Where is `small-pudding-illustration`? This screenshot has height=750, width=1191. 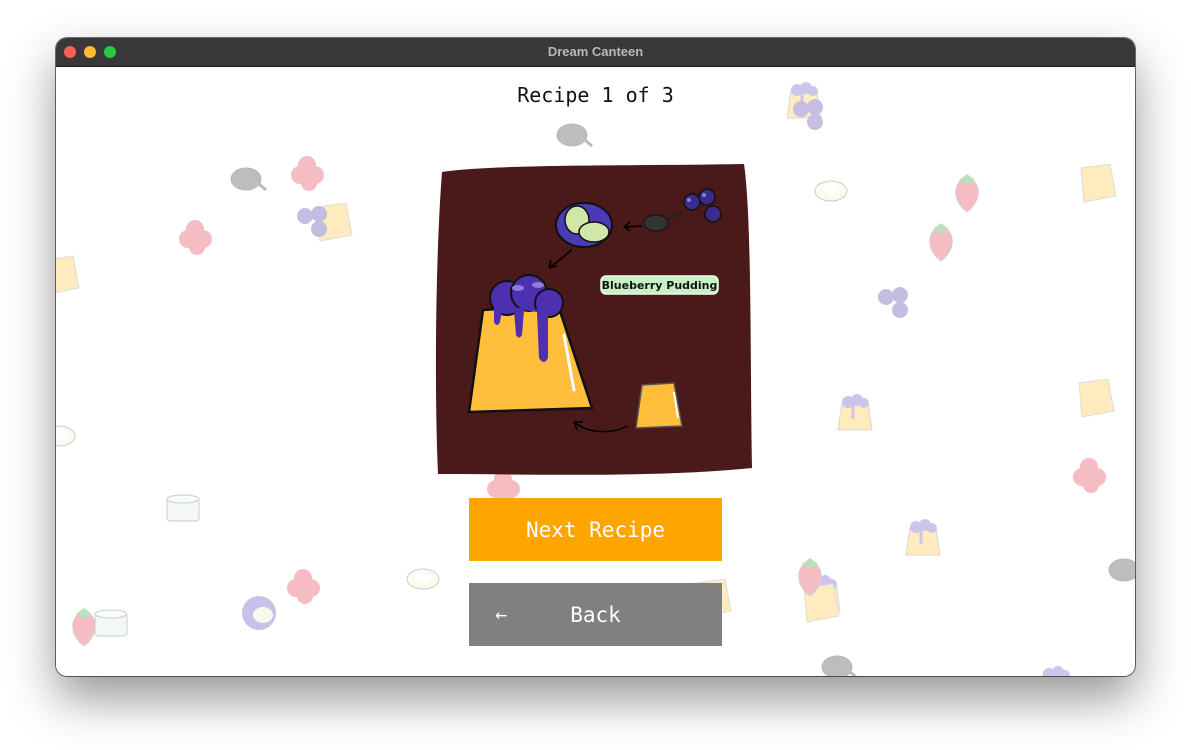
small-pudding-illustration is located at coordinates (659, 405).